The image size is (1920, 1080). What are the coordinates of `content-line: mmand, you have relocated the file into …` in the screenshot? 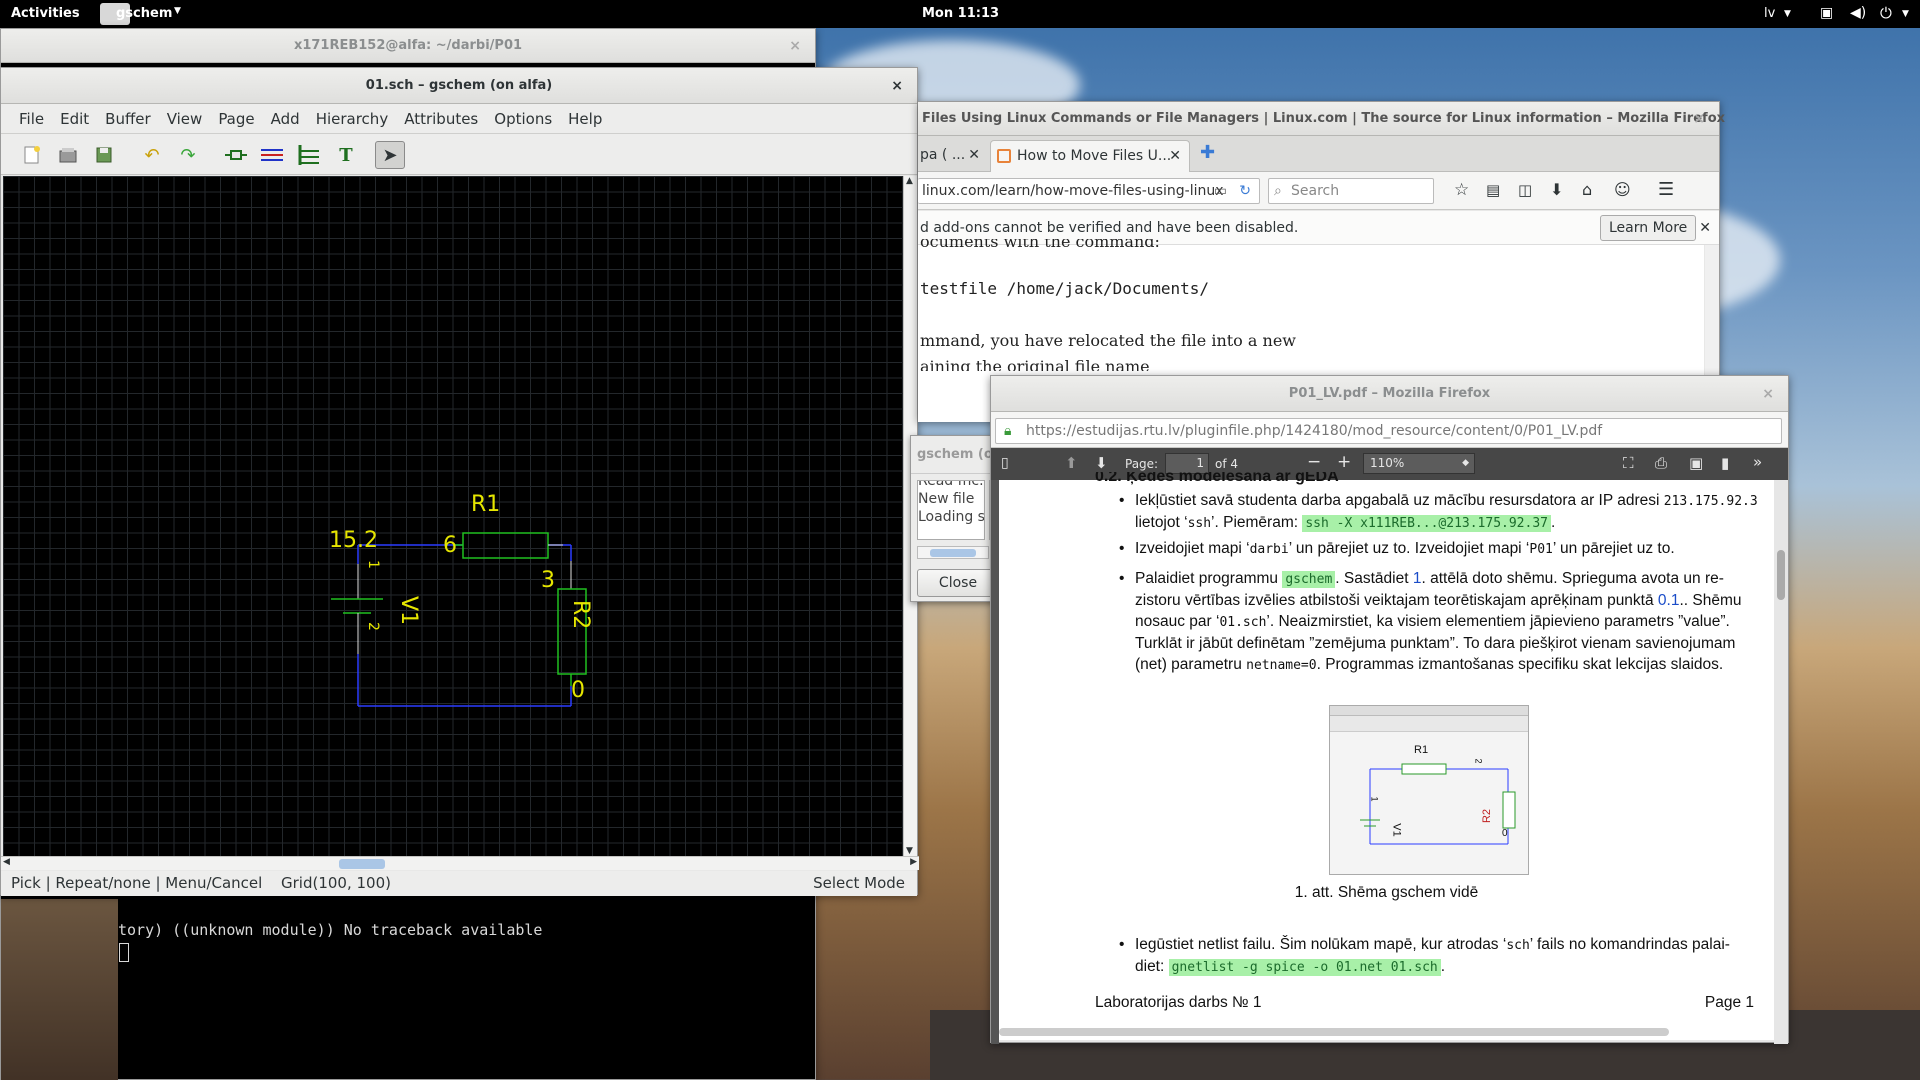 It's located at (1108, 340).